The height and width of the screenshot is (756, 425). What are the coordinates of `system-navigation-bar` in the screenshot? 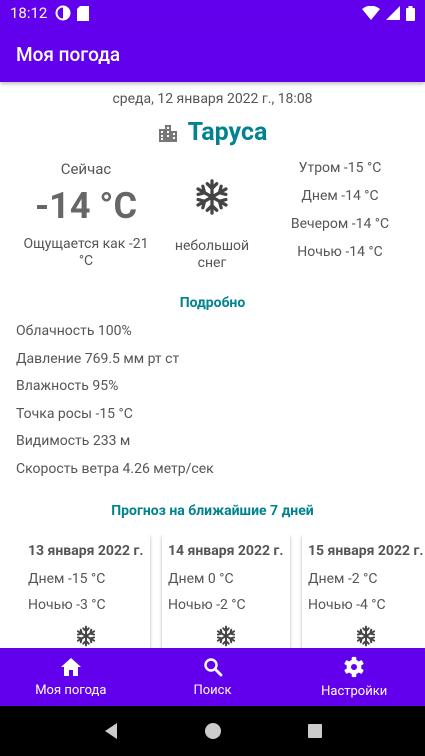 It's located at (212, 731).